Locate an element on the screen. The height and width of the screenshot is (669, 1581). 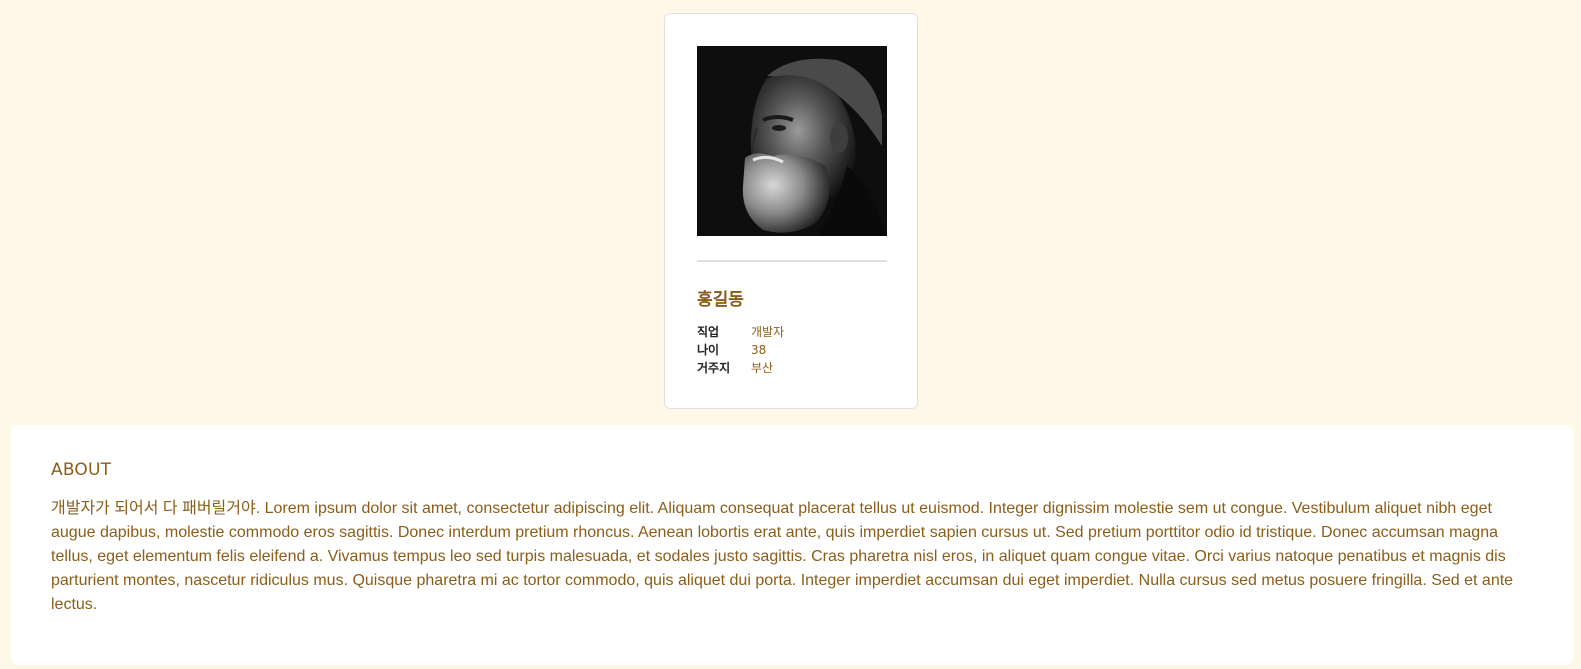
detail-value: 38 is located at coordinates (759, 350).